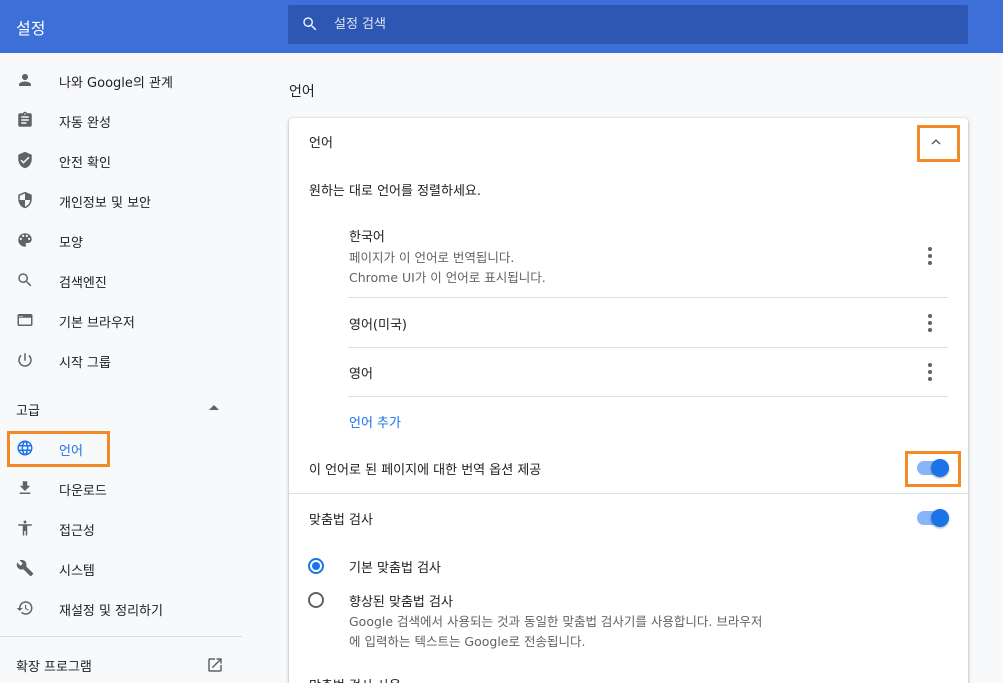  Describe the element at coordinates (375, 421) in the screenshot. I see `add-language-button: 언어 추가` at that location.